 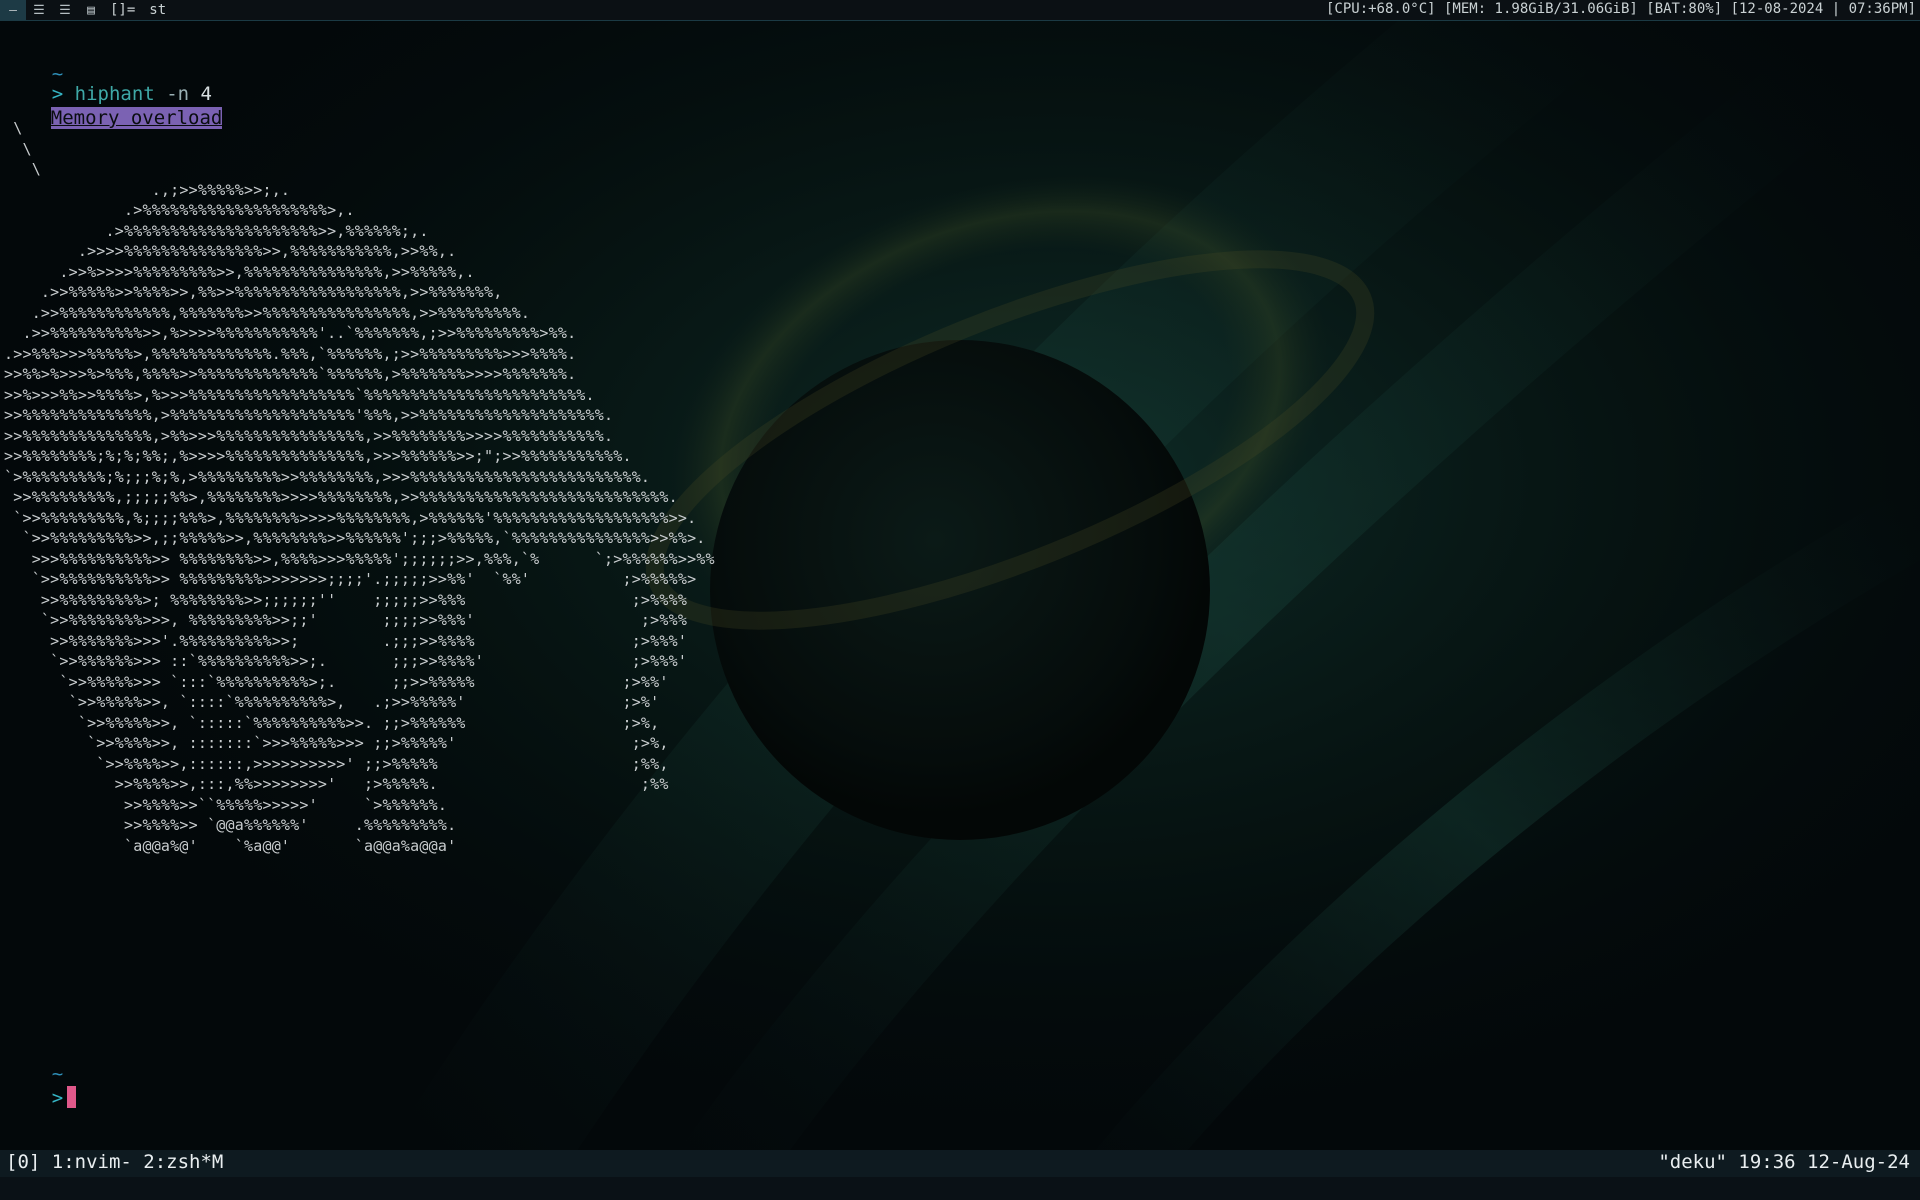 I want to click on tmux-windows: [0] 1:nvim- 2:zsh*M, so click(x=114, y=1162).